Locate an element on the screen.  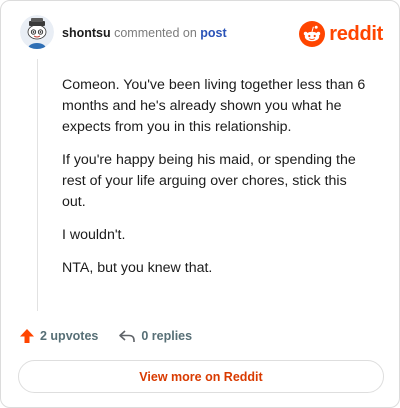
reply-arrow-icon is located at coordinates (127, 336).